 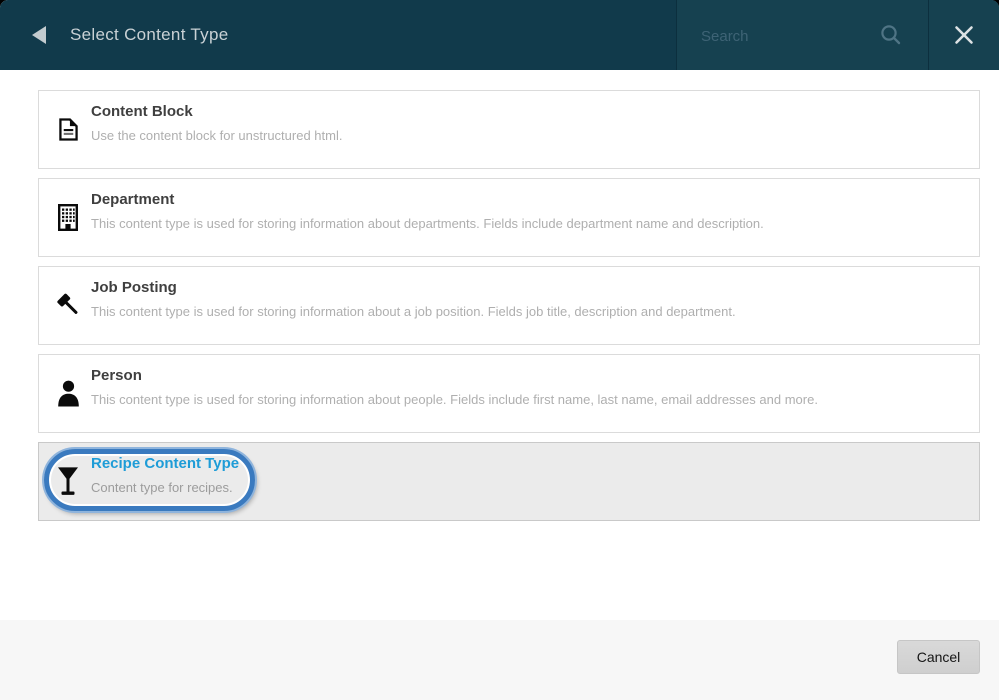 I want to click on search-input, so click(x=786, y=36).